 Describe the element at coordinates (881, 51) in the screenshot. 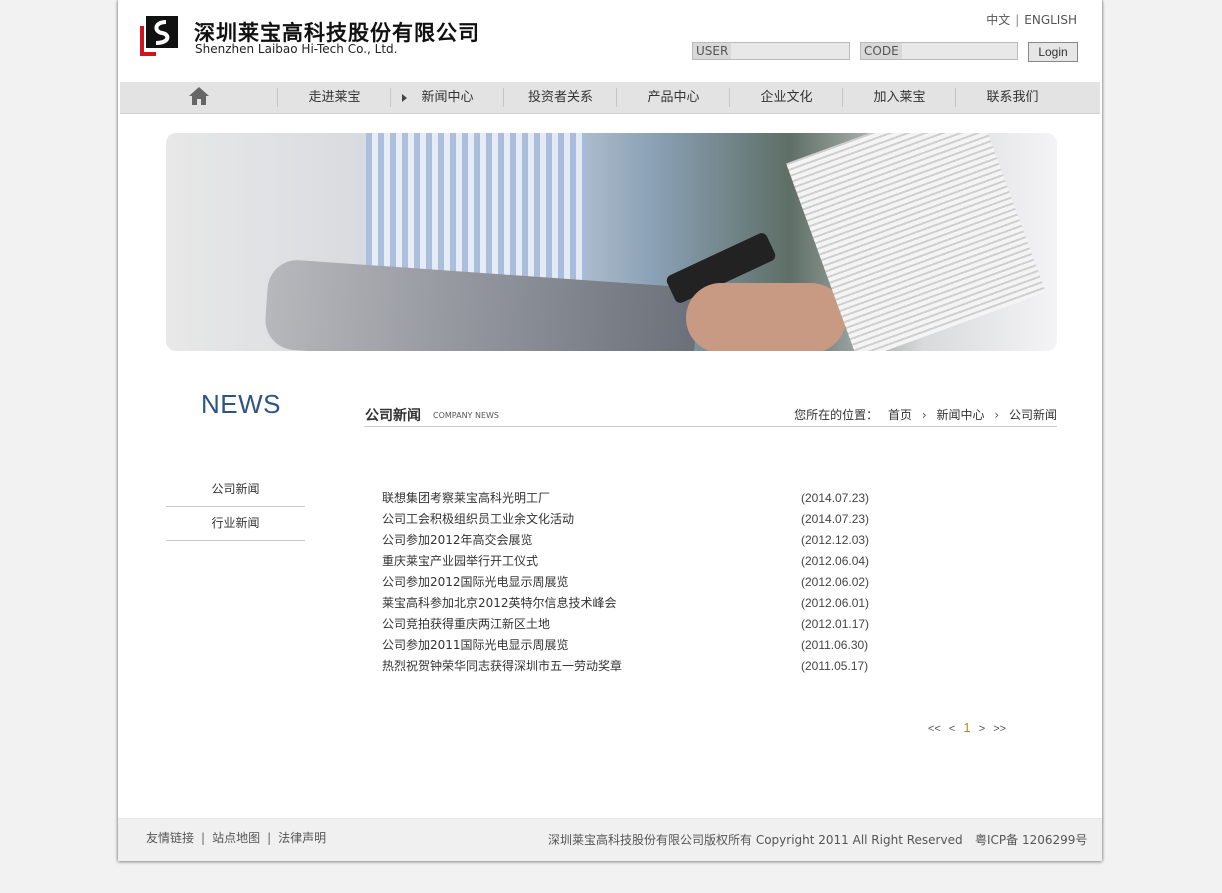

I see `code-label: CODE` at that location.